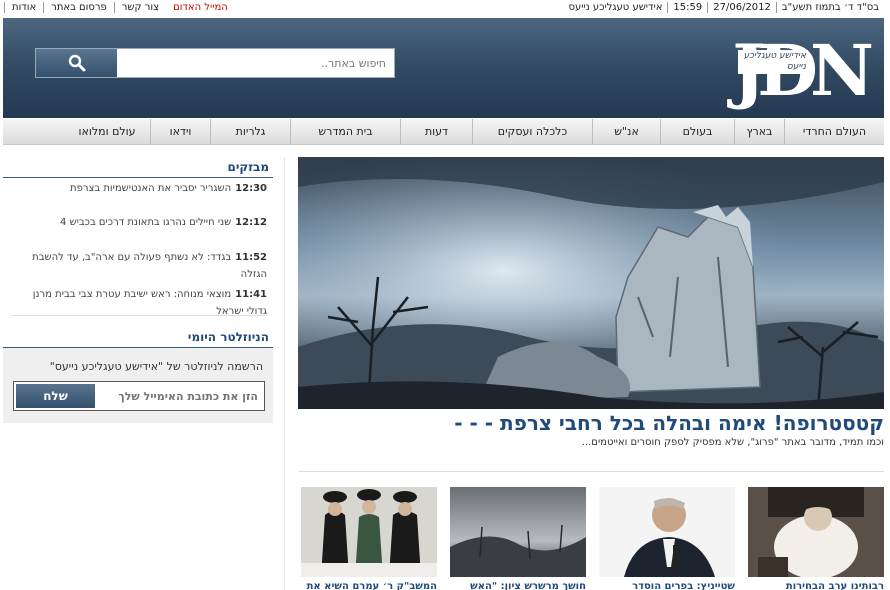 The image size is (890, 590). Describe the element at coordinates (138, 167) in the screenshot. I see `breaking-news-title: מבזקים` at that location.